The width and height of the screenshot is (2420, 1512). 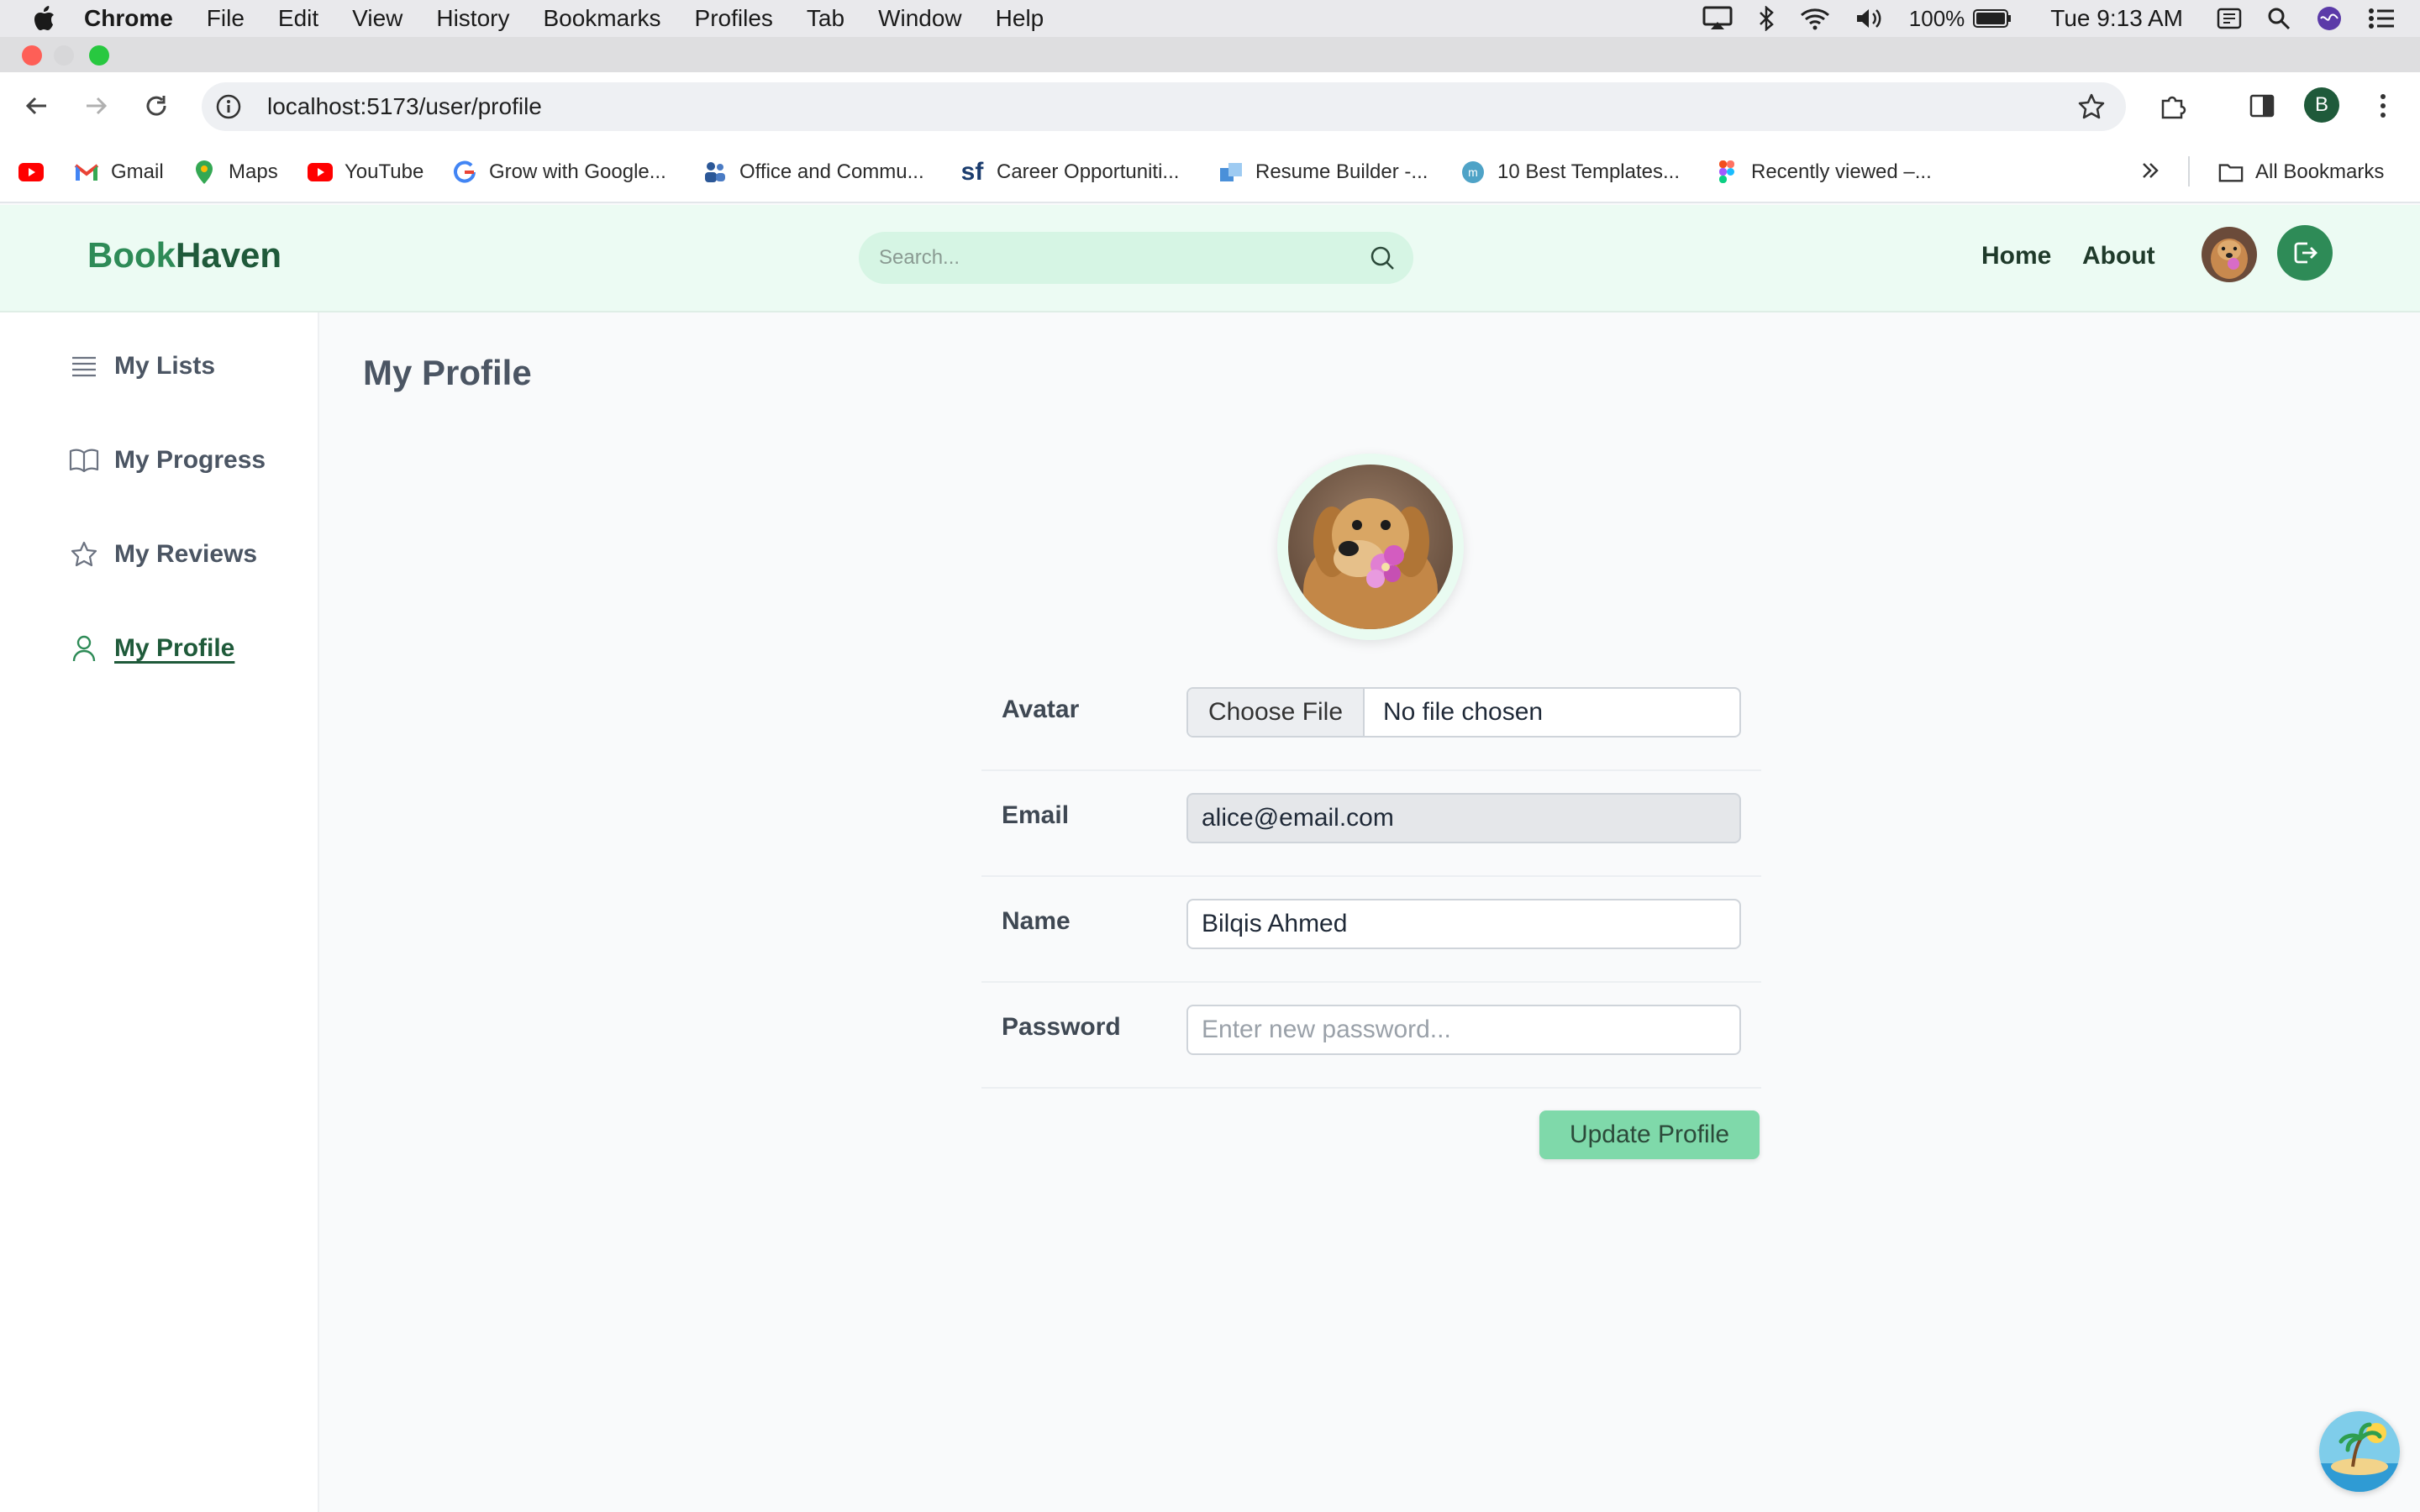 What do you see at coordinates (1164, 106) in the screenshot?
I see `address-bar: localhost:5173/user/profile` at bounding box center [1164, 106].